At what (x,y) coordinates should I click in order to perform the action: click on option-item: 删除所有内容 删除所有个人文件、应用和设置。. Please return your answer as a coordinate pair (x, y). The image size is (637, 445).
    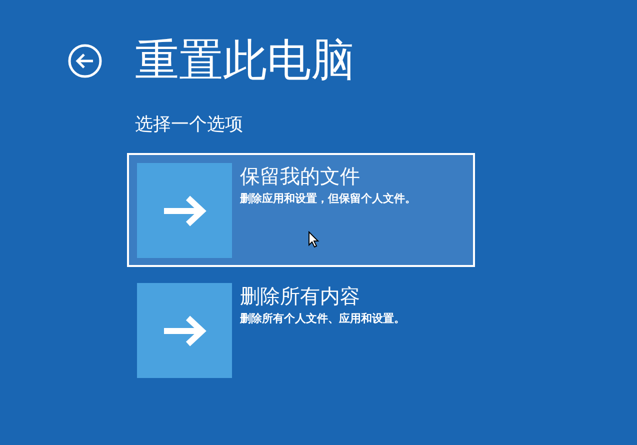
    Looking at the image, I should click on (301, 330).